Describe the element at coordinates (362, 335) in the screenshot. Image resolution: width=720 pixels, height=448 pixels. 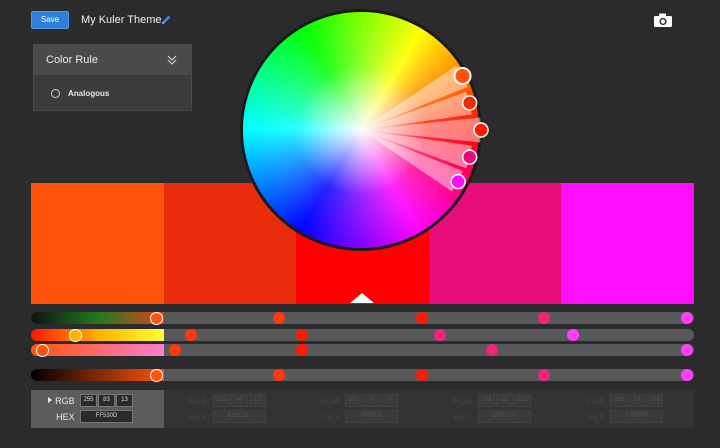
I see `hue-slider` at that location.